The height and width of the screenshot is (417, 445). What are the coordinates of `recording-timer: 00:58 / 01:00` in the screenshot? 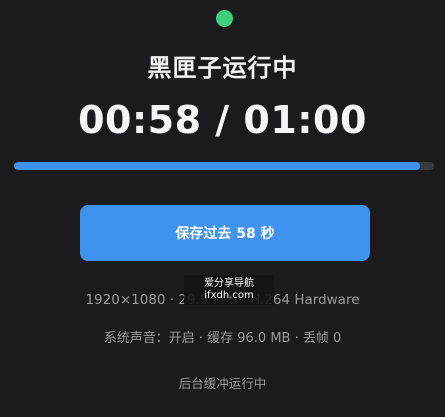 It's located at (222, 120).